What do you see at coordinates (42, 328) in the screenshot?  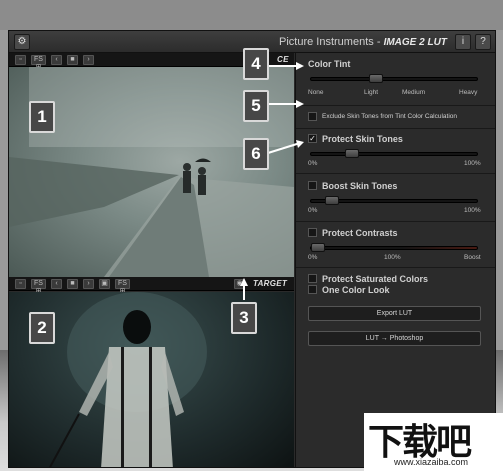 I see `annotation-badge-2: 2` at bounding box center [42, 328].